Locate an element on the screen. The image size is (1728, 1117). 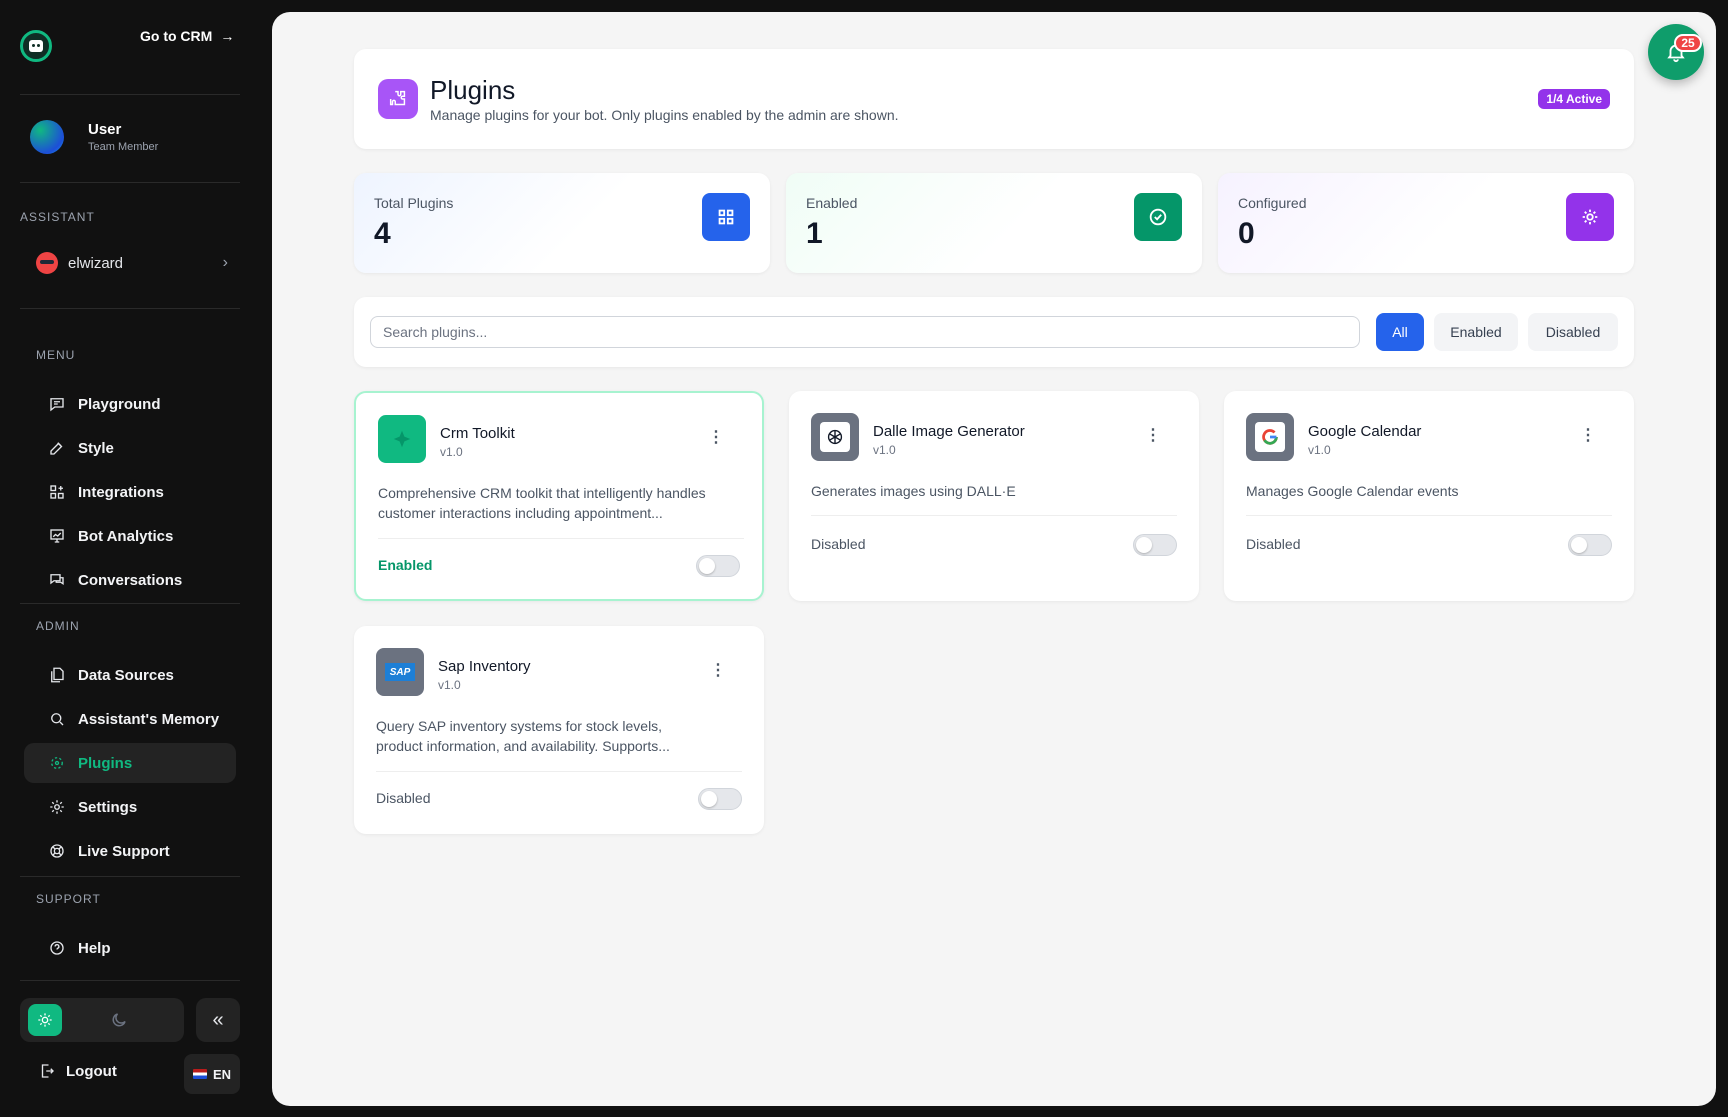
plugin-name: Sap Inventory is located at coordinates (484, 666).